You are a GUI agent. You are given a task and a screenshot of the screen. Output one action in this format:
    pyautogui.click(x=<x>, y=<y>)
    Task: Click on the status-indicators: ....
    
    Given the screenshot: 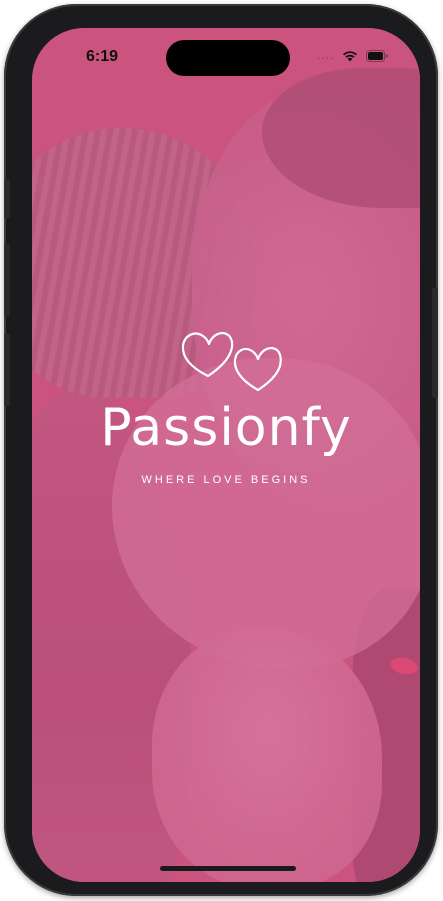 What is the action you would take?
    pyautogui.click(x=352, y=56)
    